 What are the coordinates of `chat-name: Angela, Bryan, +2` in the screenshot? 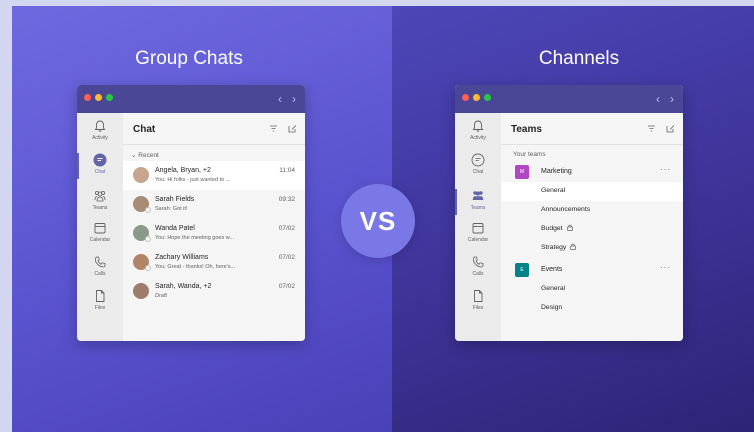 It's located at (183, 170).